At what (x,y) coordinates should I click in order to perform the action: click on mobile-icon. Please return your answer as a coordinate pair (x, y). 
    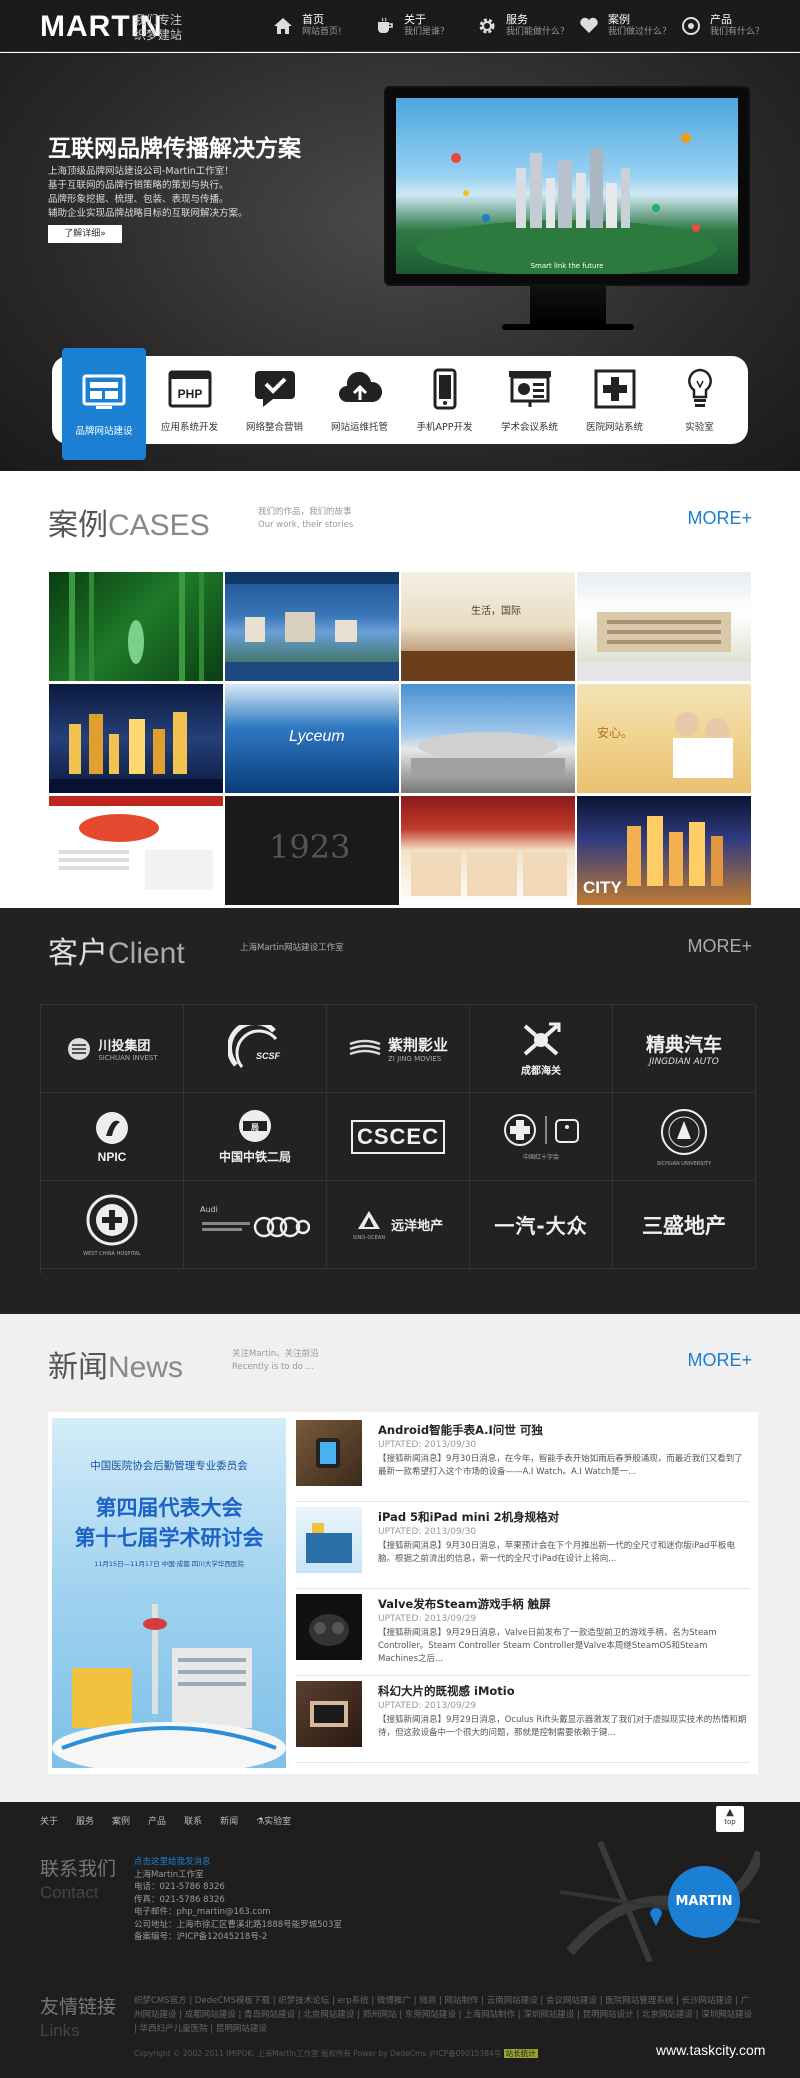
    Looking at the image, I should click on (445, 389).